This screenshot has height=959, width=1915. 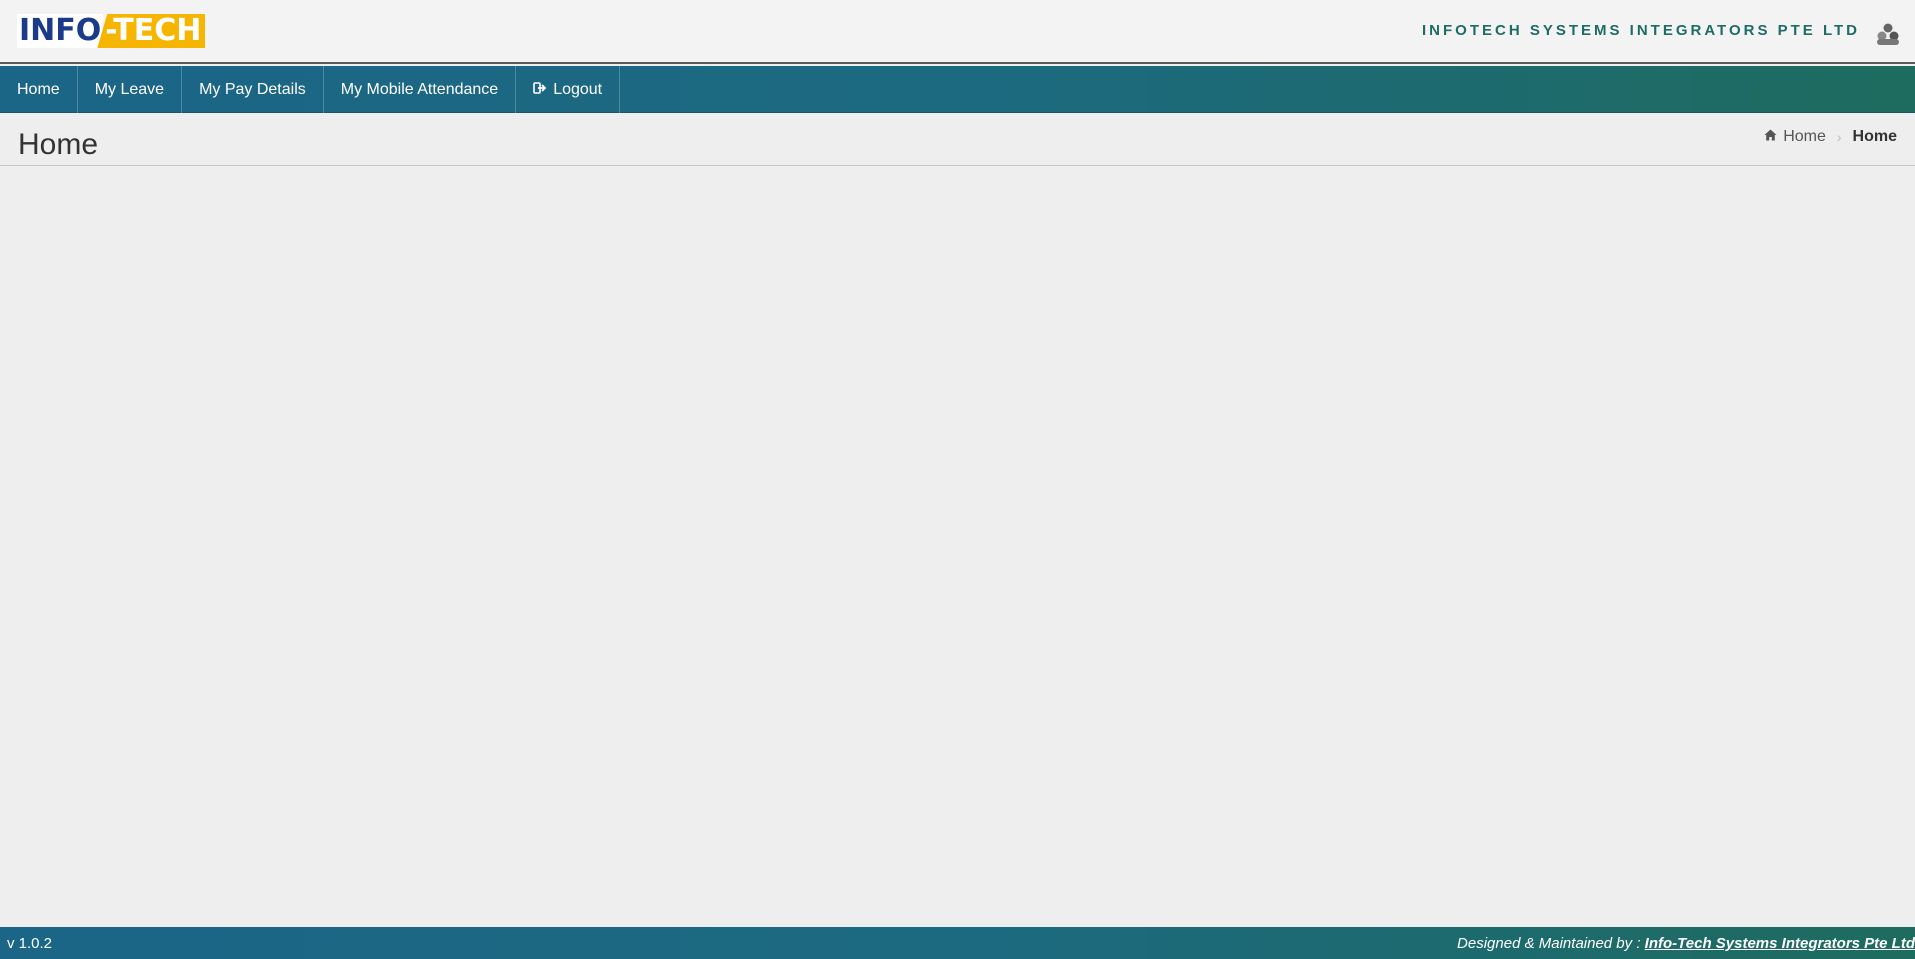 I want to click on breadcrumb: Home › Home, so click(x=1830, y=137).